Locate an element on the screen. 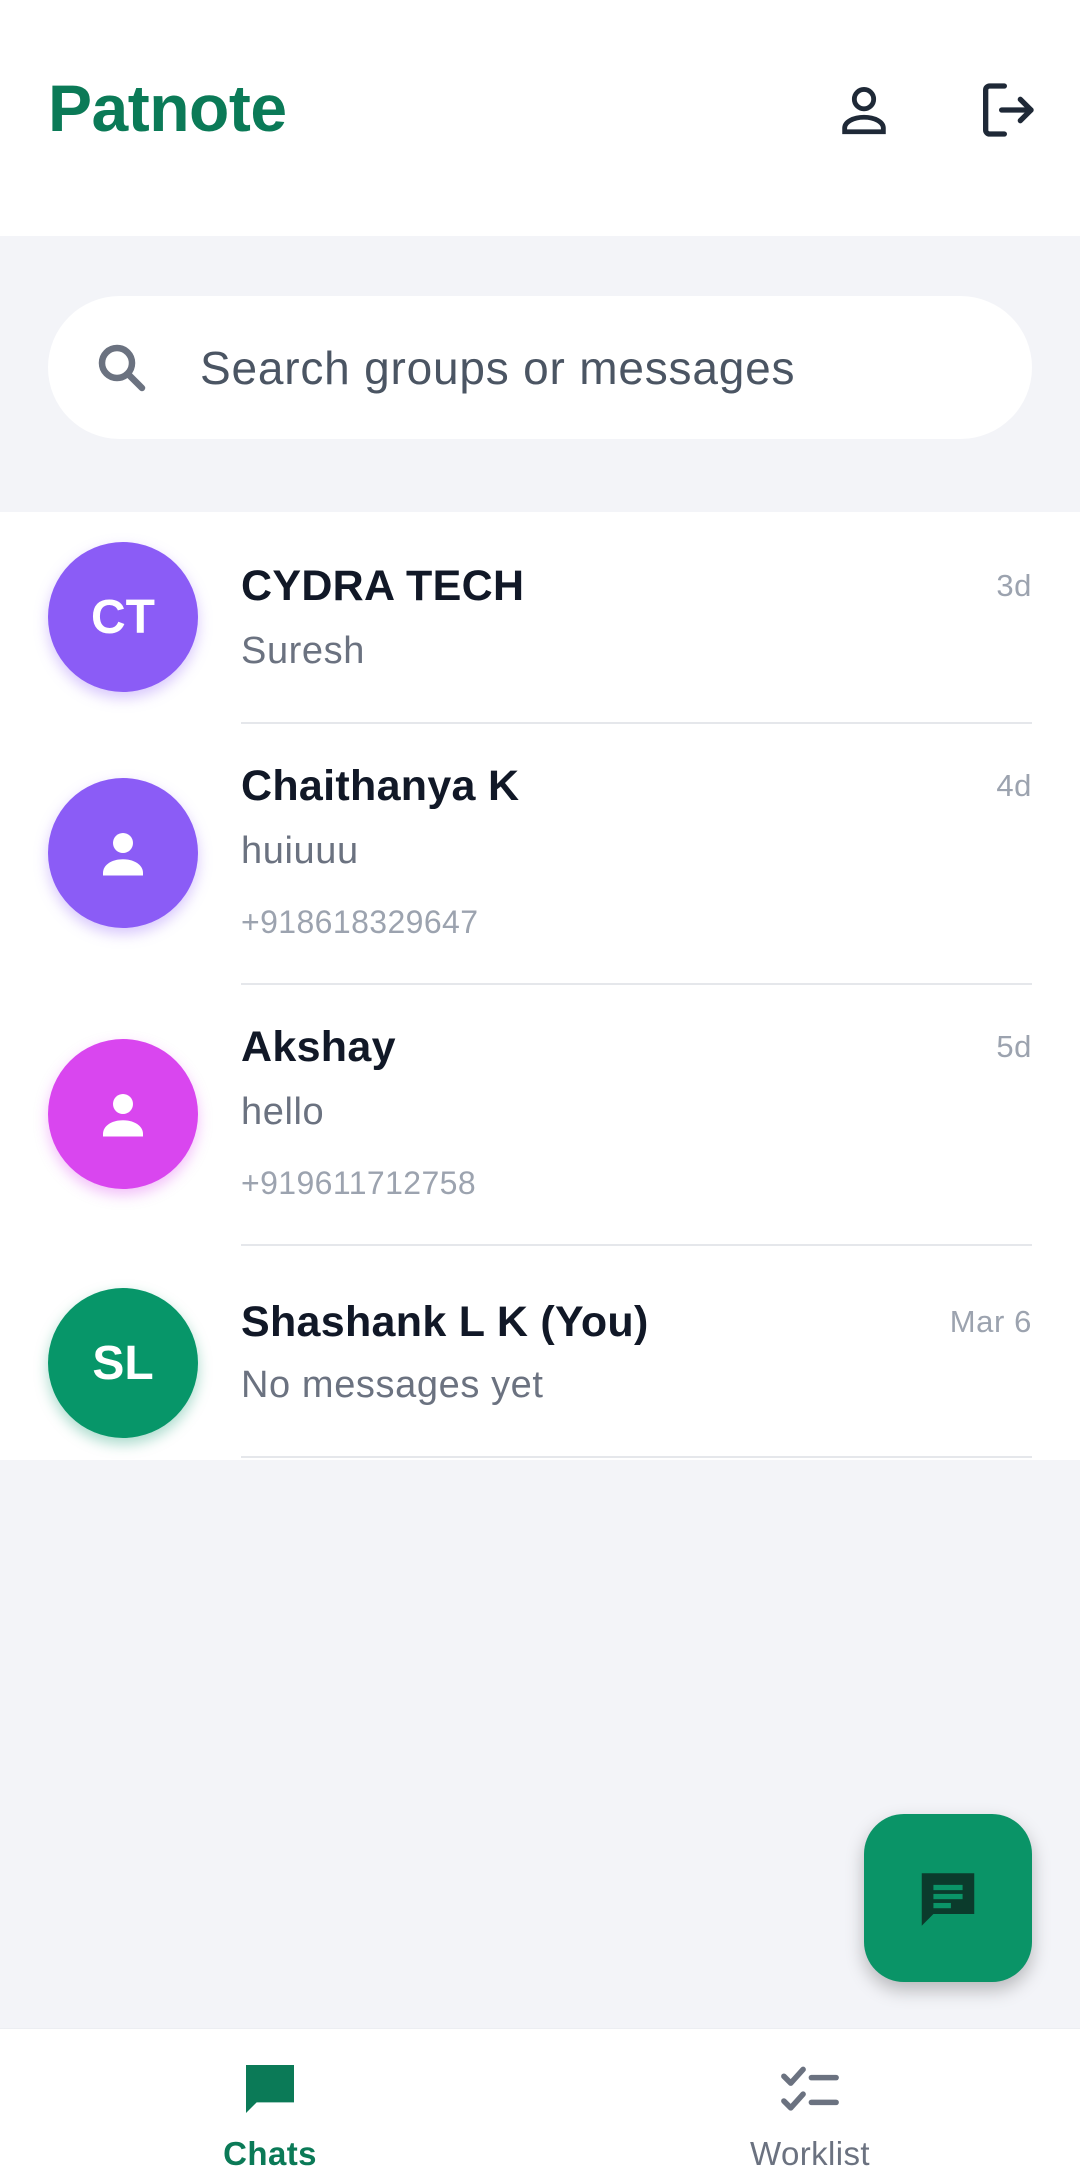  chat-bubble-icon is located at coordinates (270, 2089).